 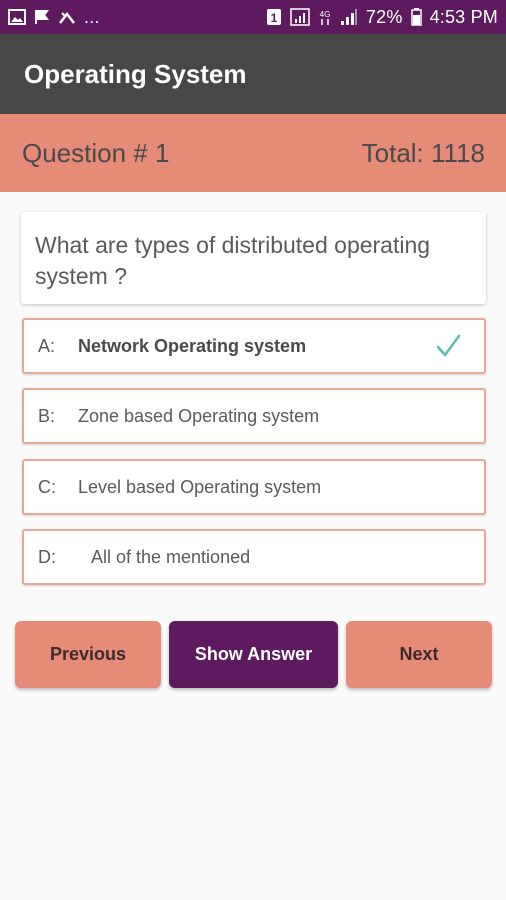 What do you see at coordinates (325, 14) in the screenshot?
I see `svg-text: 4G` at bounding box center [325, 14].